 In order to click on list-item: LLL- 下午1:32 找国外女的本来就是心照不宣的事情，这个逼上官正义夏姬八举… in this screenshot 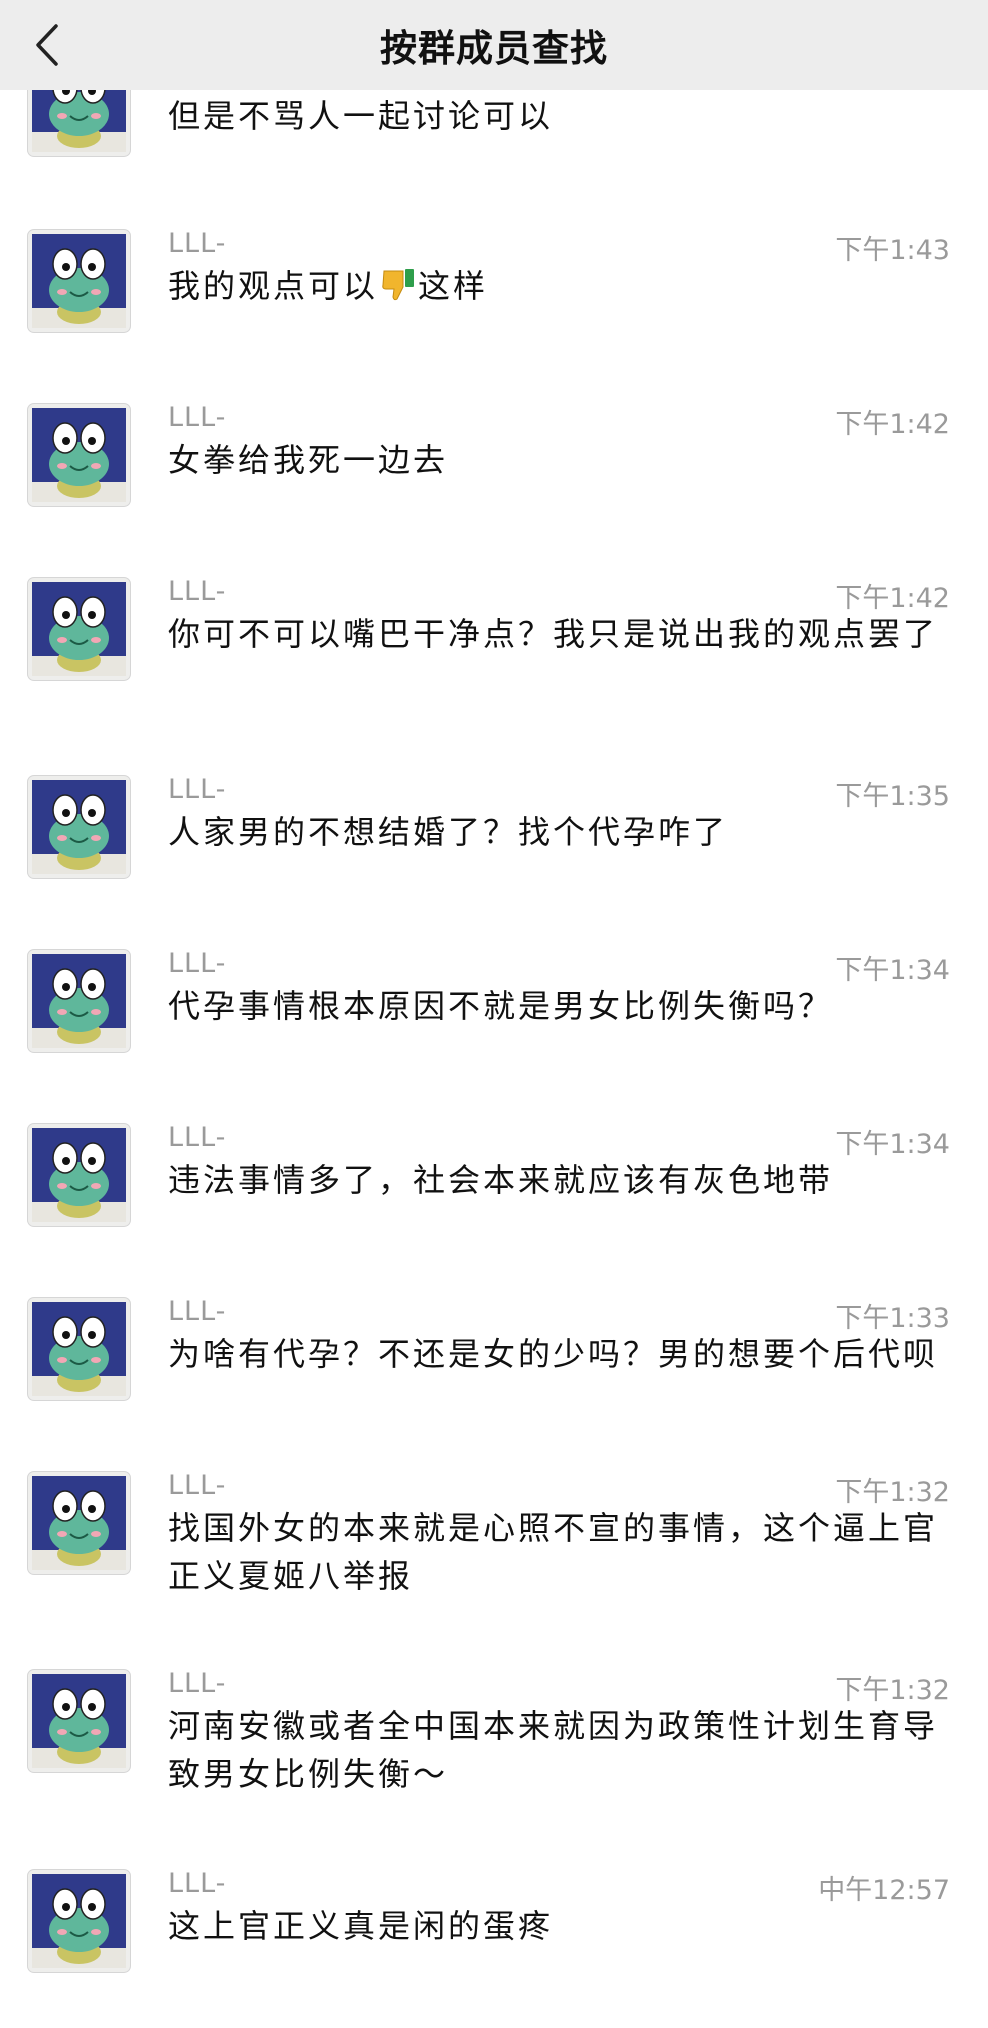, I will do `click(494, 1550)`.